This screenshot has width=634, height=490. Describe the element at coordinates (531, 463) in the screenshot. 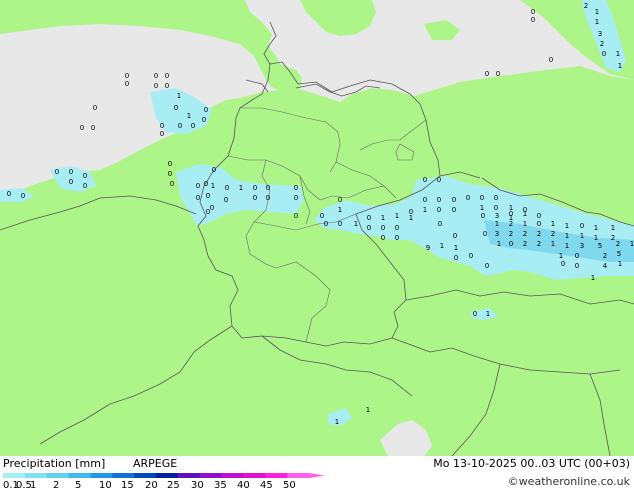

I see `forecast-datetime: Mo 13-10-2025 00..03 UTC (00+03)` at that location.